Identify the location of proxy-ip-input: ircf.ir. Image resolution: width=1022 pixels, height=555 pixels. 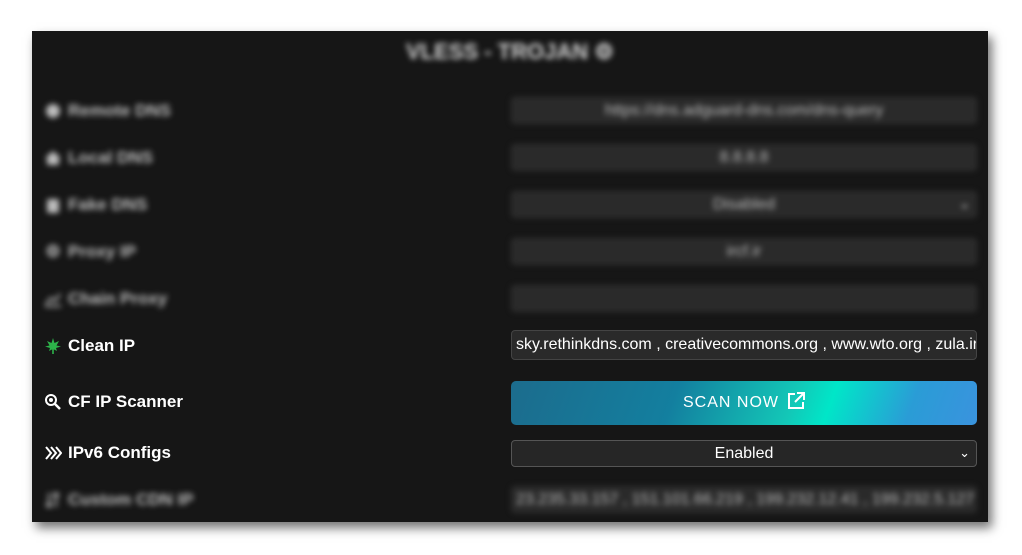
(744, 251).